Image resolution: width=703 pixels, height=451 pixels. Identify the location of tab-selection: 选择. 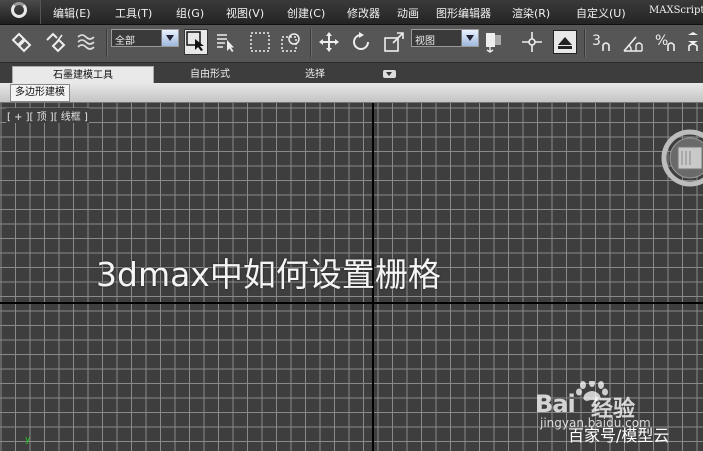
(315, 74).